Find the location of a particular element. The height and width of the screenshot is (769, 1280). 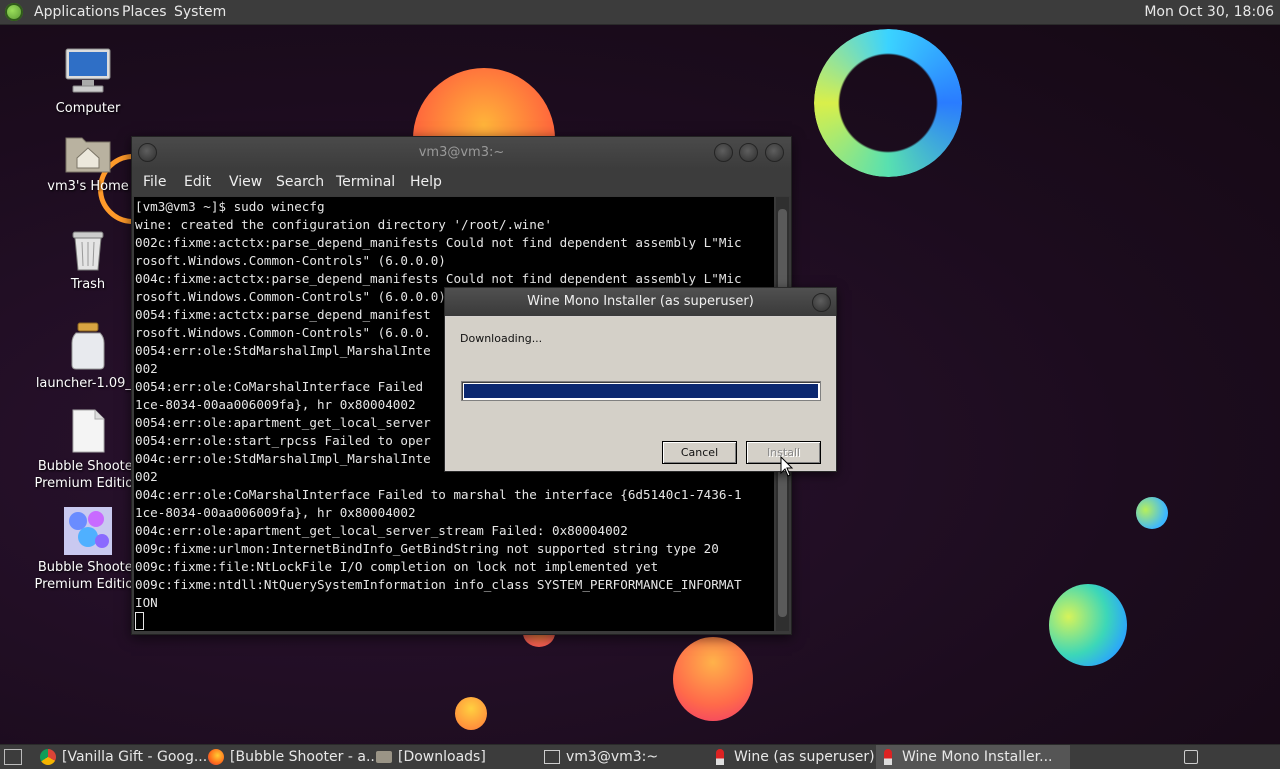

applications-menu: Applications is located at coordinates (77, 12).